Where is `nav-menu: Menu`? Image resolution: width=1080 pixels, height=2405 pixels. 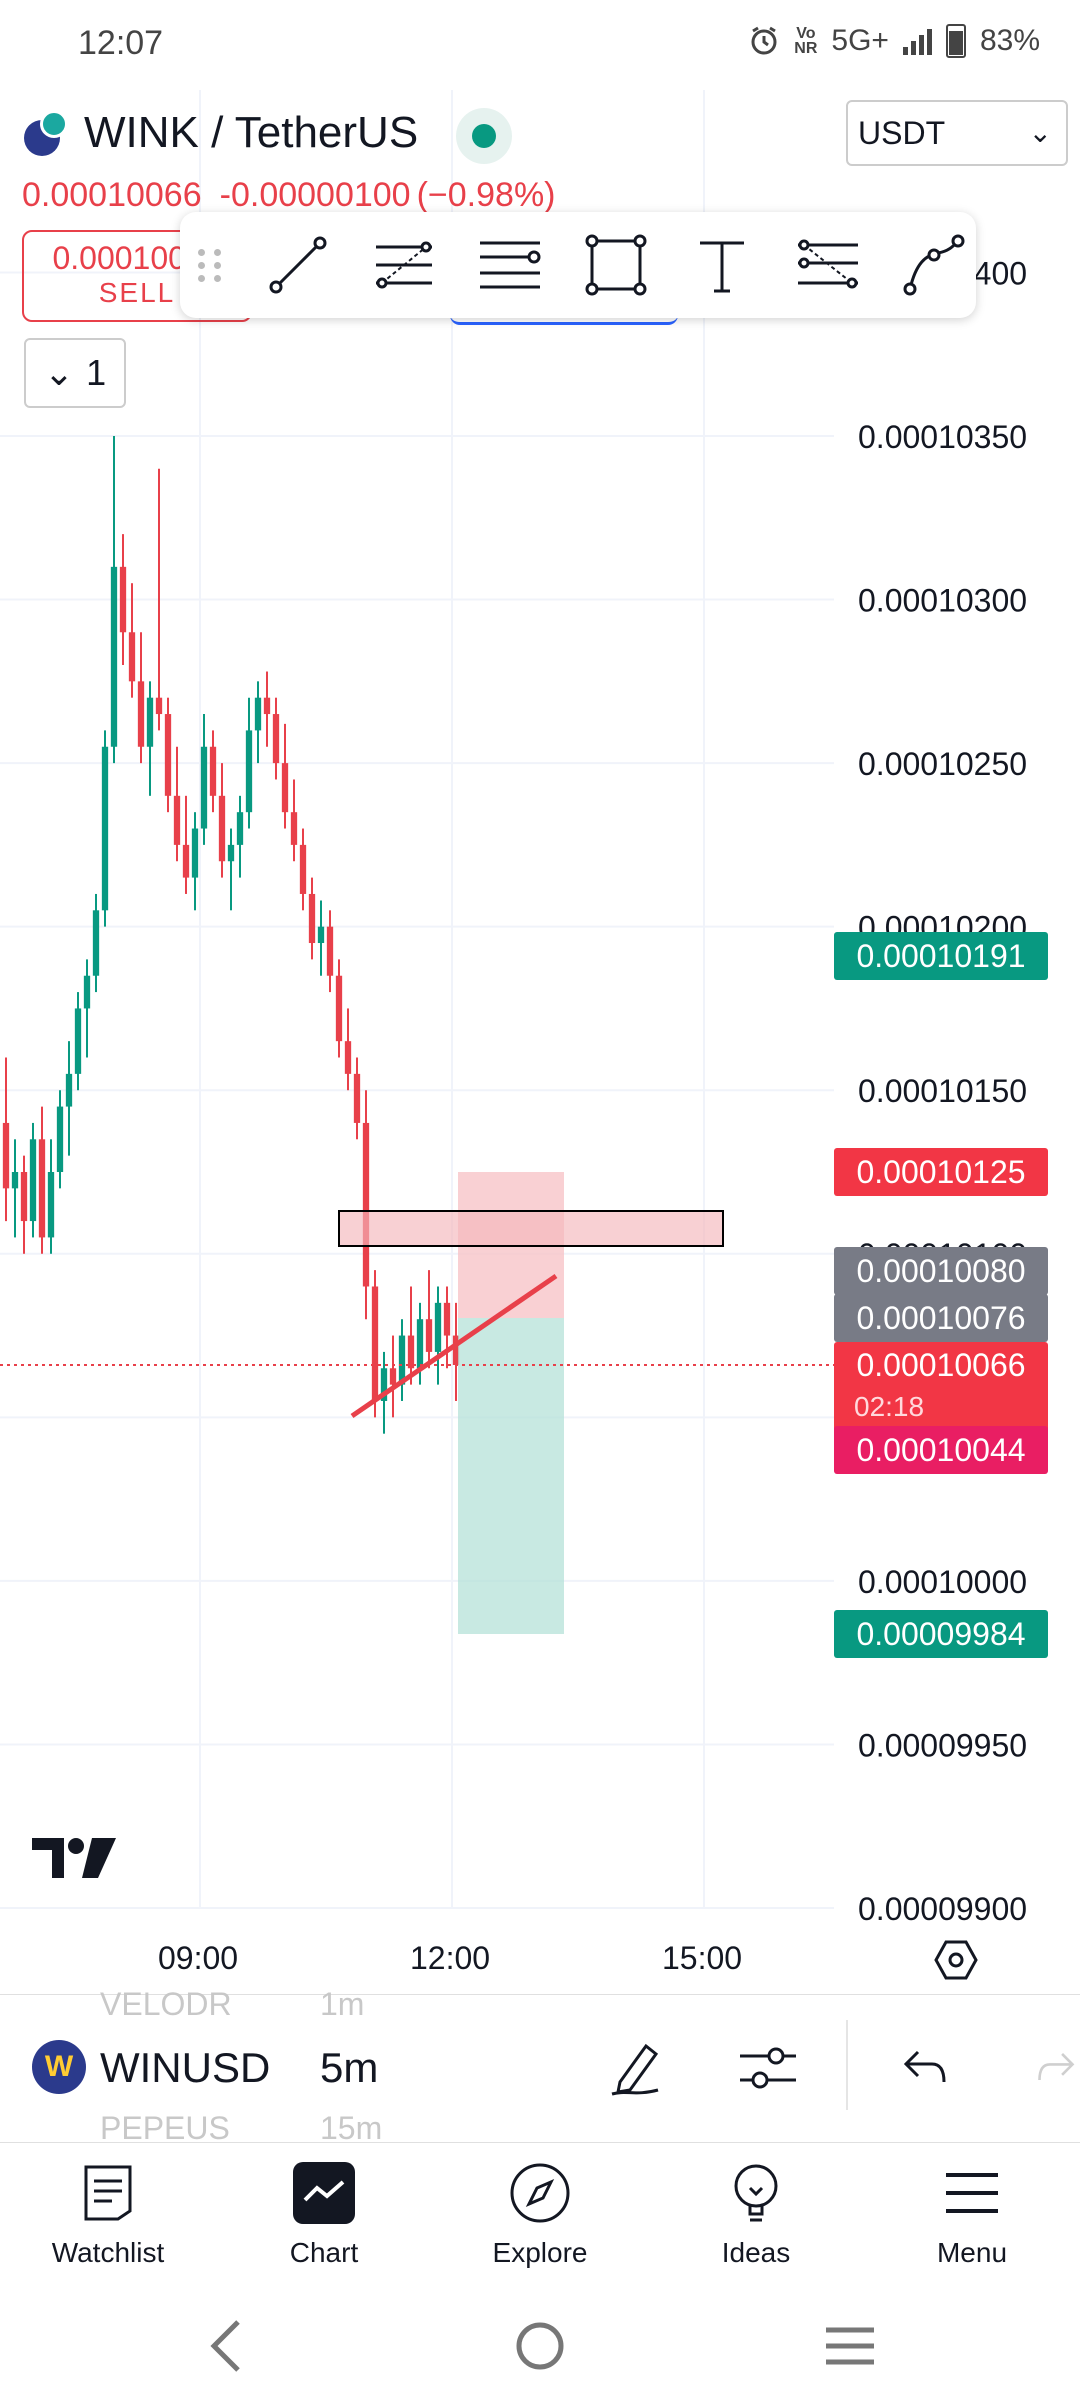 nav-menu: Menu is located at coordinates (972, 2218).